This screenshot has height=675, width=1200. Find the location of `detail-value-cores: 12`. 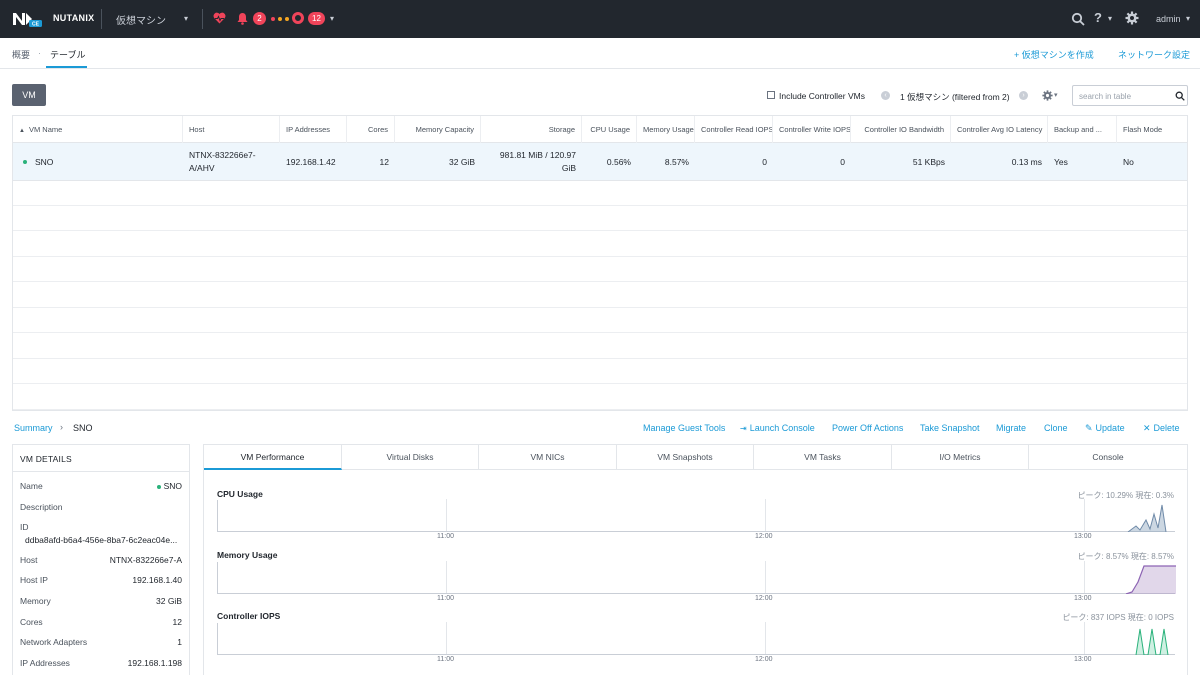

detail-value-cores: 12 is located at coordinates (177, 622).